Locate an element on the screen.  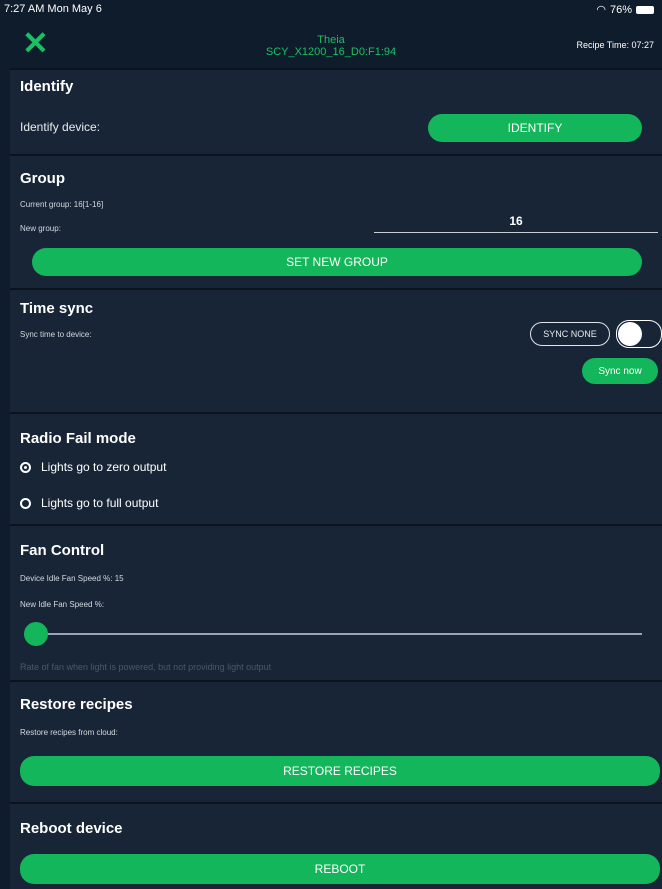
new-group-input: 16 is located at coordinates (516, 223).